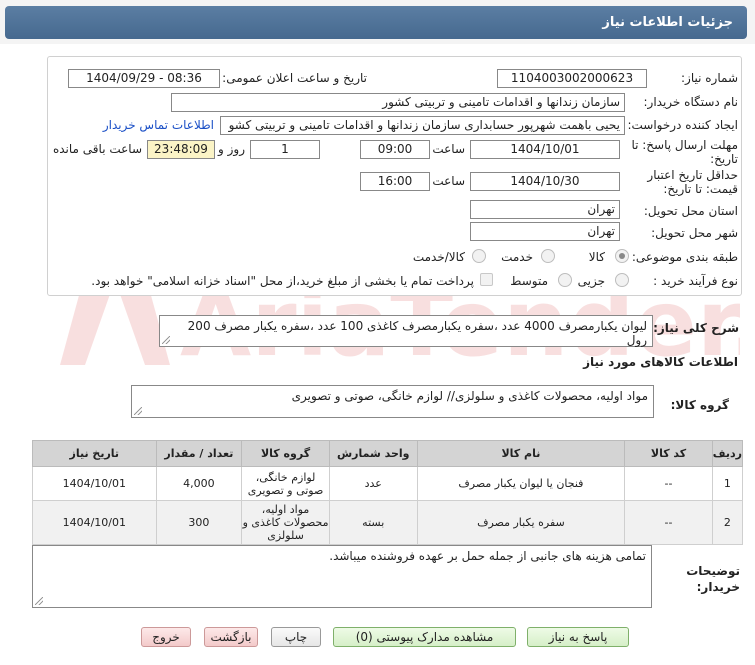  Describe the element at coordinates (699, 405) in the screenshot. I see `goods-group-label: گروه کالا:` at that location.